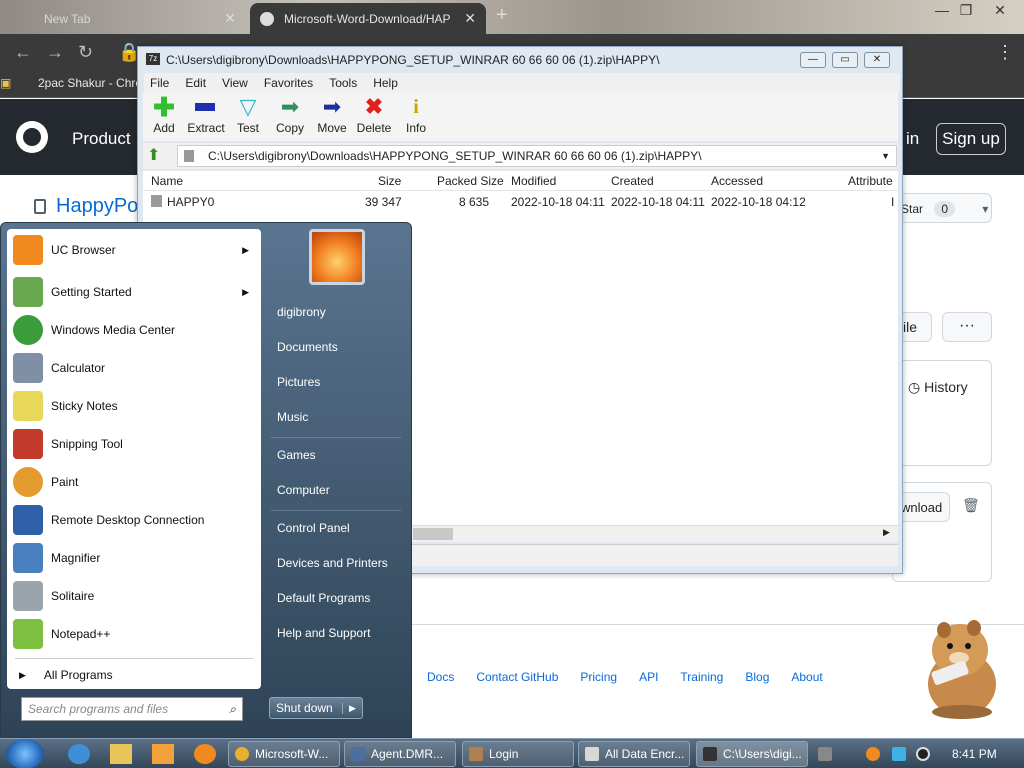 Image resolution: width=1024 pixels, height=768 pixels. What do you see at coordinates (323, 633) in the screenshot?
I see `link-help-support: Help and Support` at bounding box center [323, 633].